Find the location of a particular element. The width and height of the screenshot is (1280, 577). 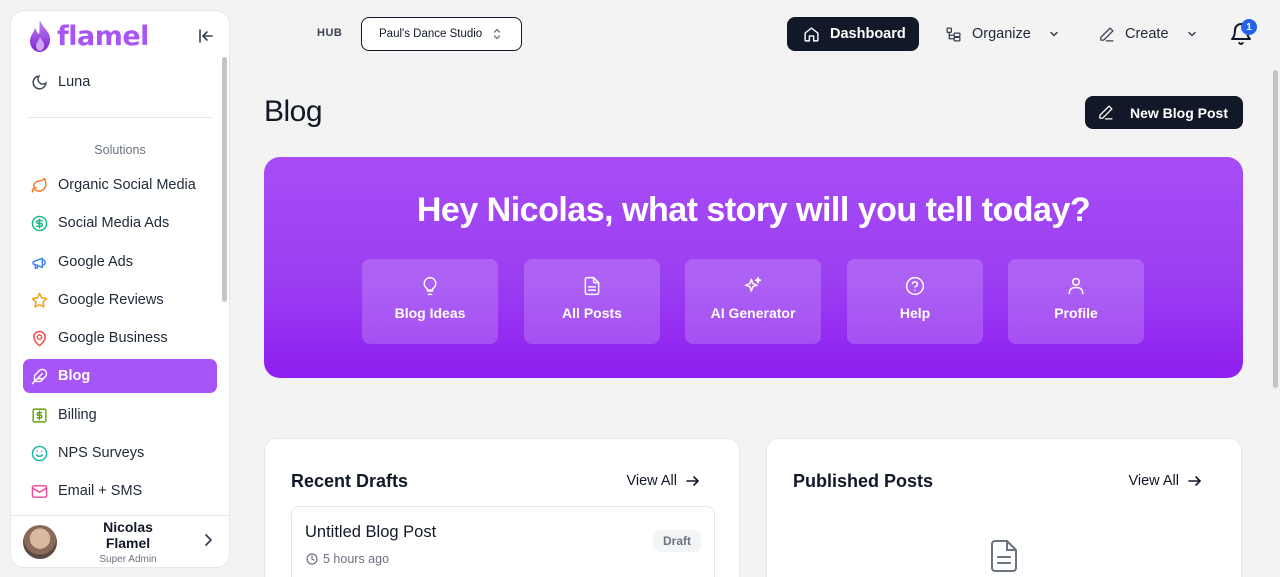

document-icon is located at coordinates (592, 286).